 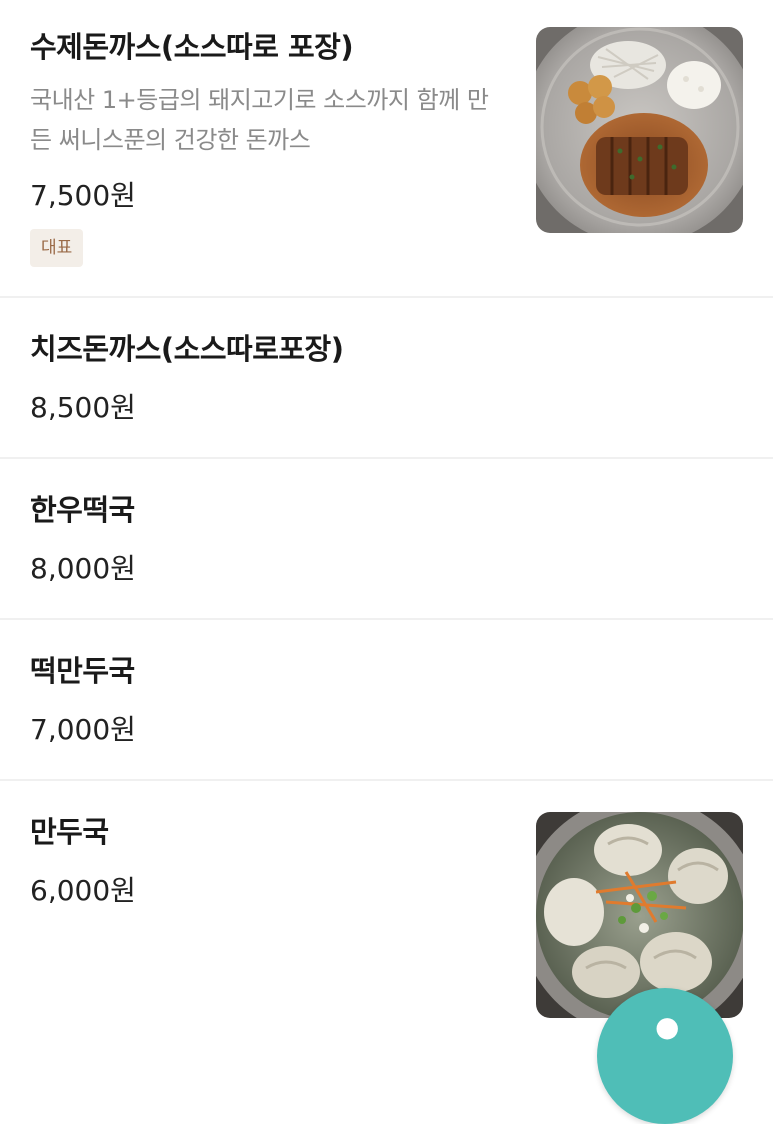 I want to click on menu-item-name: 치즈돈까스(소스따로포장), so click(x=187, y=349).